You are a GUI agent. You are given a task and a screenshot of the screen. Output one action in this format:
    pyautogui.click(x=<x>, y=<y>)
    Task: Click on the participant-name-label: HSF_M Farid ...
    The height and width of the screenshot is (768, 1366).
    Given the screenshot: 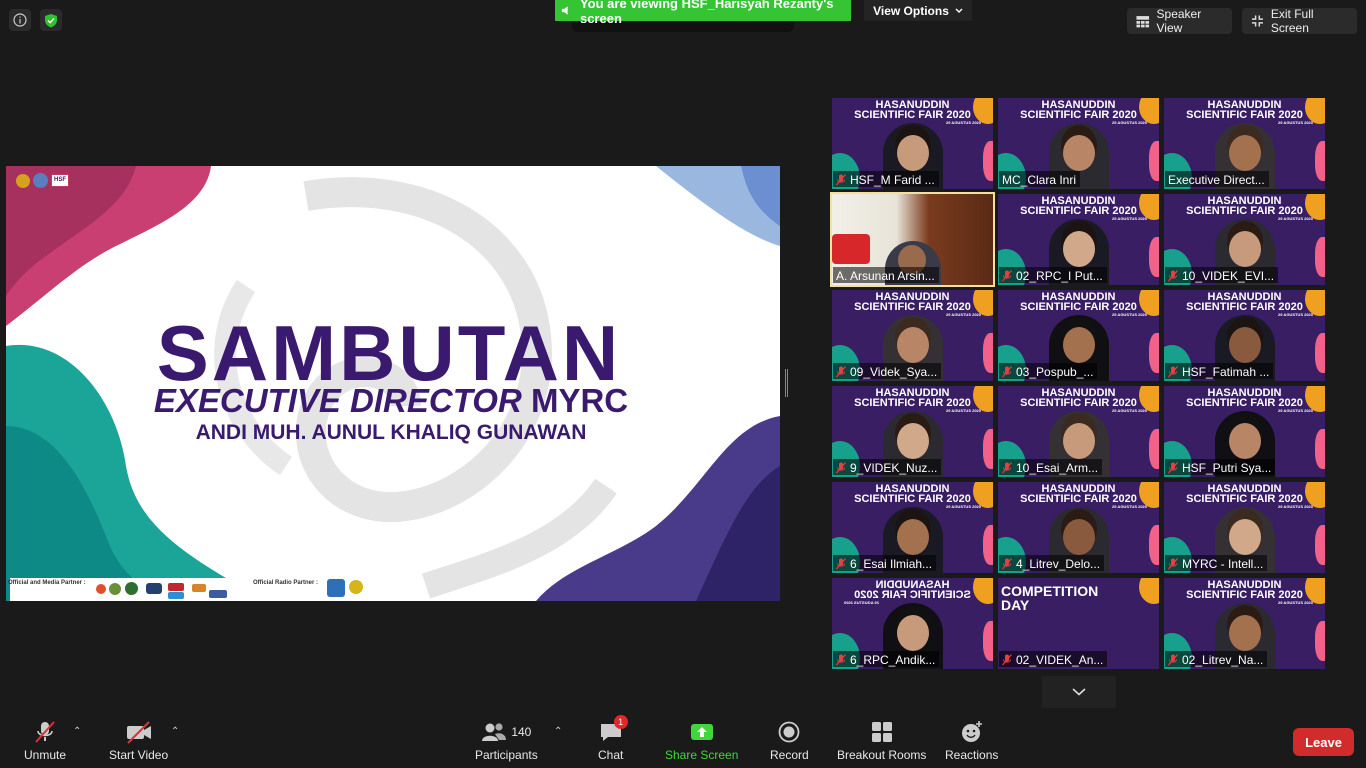 What is the action you would take?
    pyautogui.click(x=886, y=179)
    